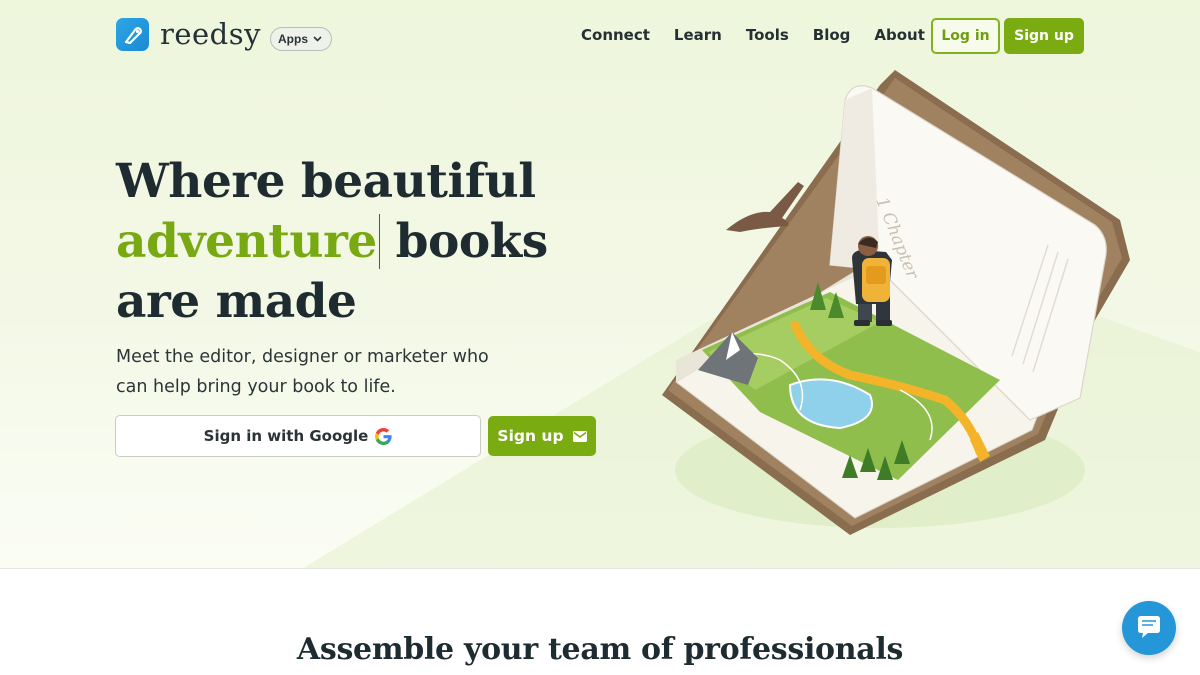 The width and height of the screenshot is (1200, 675). Describe the element at coordinates (132, 34) in the screenshot. I see `reedsy-logo-icon` at that location.